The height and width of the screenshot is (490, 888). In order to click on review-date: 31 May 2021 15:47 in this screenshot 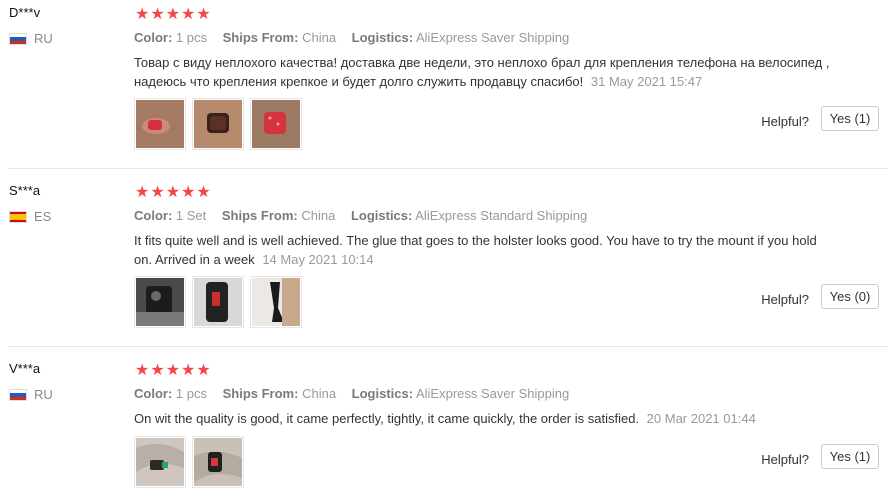, I will do `click(646, 81)`.